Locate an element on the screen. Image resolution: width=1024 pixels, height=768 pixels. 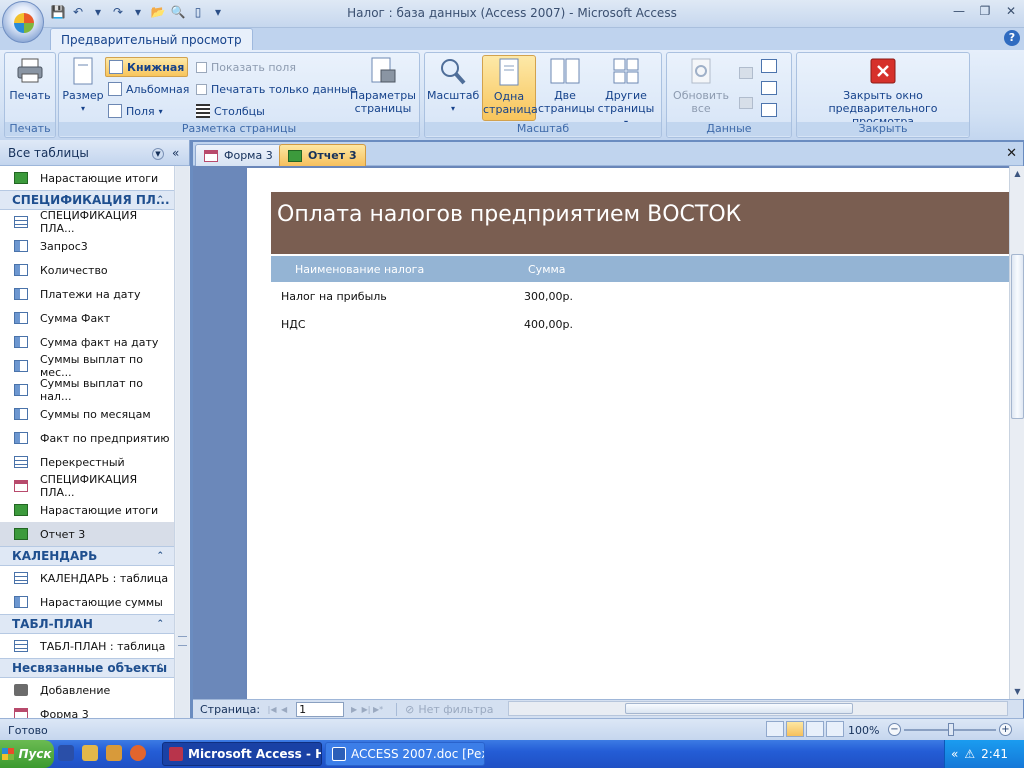
portrait-button: Книжная is located at coordinates (147, 67).